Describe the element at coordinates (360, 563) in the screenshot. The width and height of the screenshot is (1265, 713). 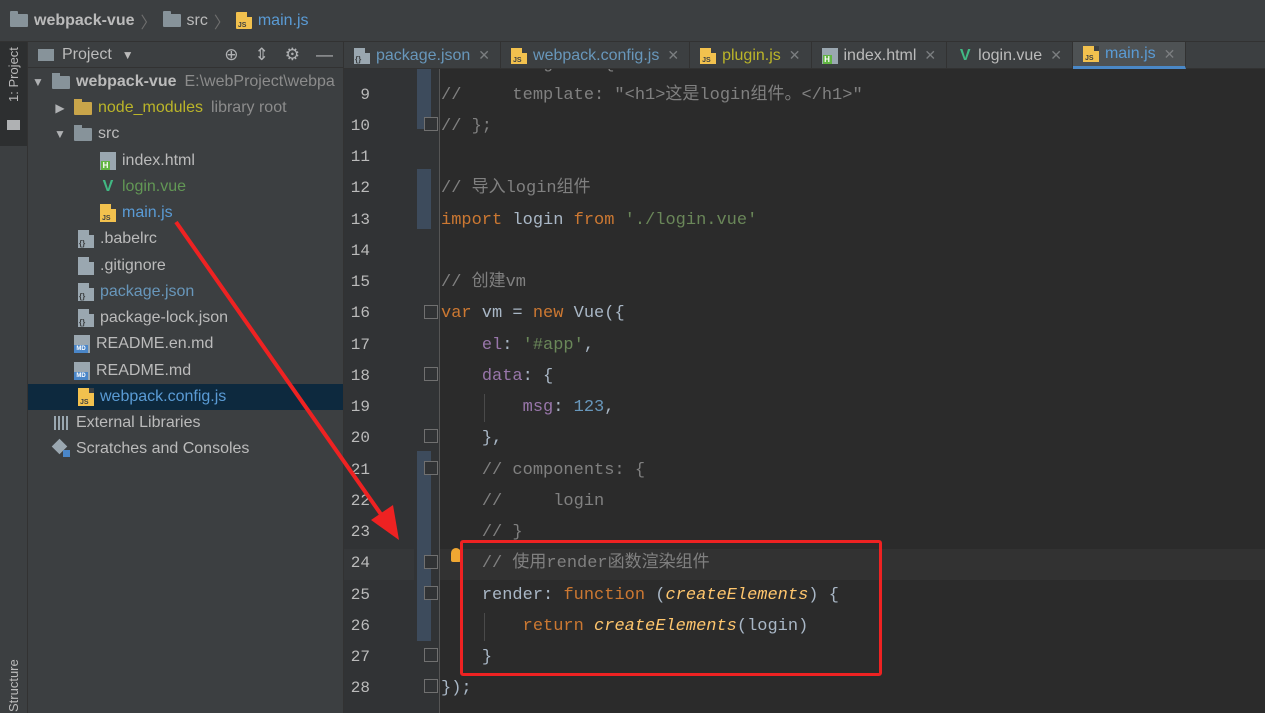
I see `line-number: 24` at that location.